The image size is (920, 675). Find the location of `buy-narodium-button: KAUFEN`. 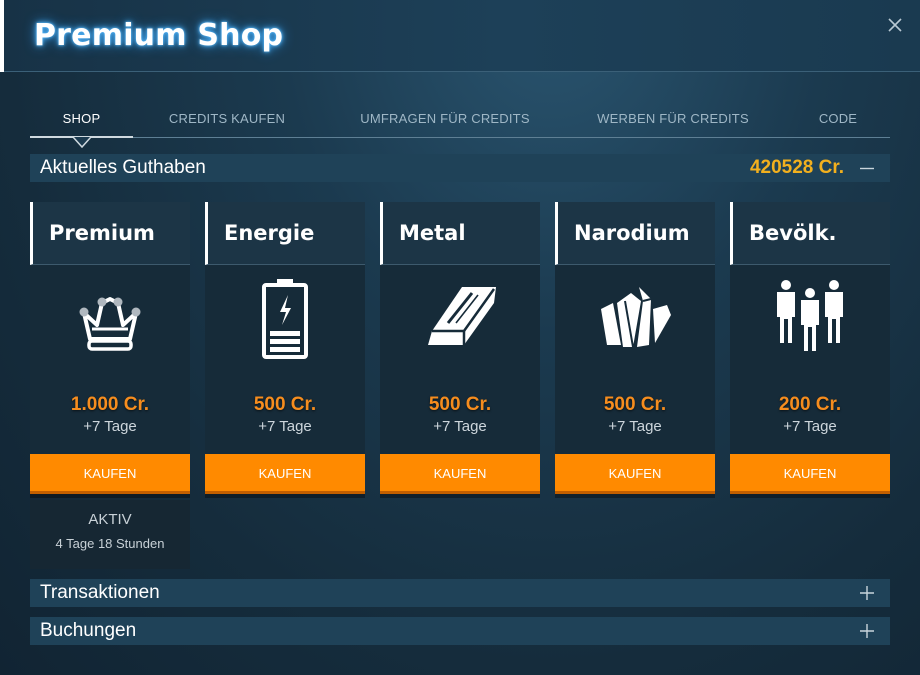

buy-narodium-button: KAUFEN is located at coordinates (635, 474).